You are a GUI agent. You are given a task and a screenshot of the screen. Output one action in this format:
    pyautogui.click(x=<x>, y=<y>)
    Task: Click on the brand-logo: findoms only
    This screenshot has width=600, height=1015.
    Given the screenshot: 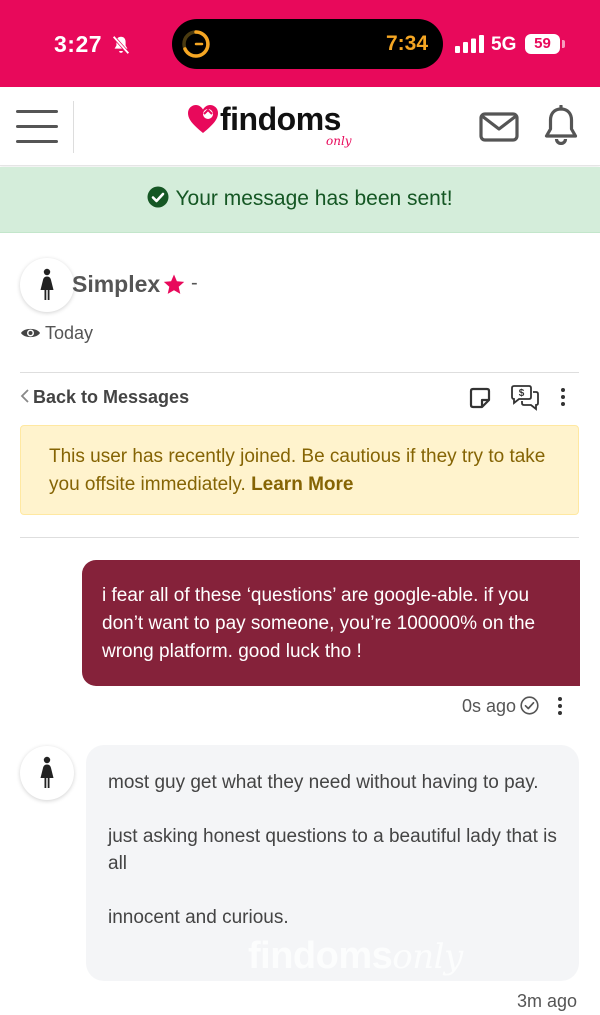 What is the action you would take?
    pyautogui.click(x=276, y=127)
    